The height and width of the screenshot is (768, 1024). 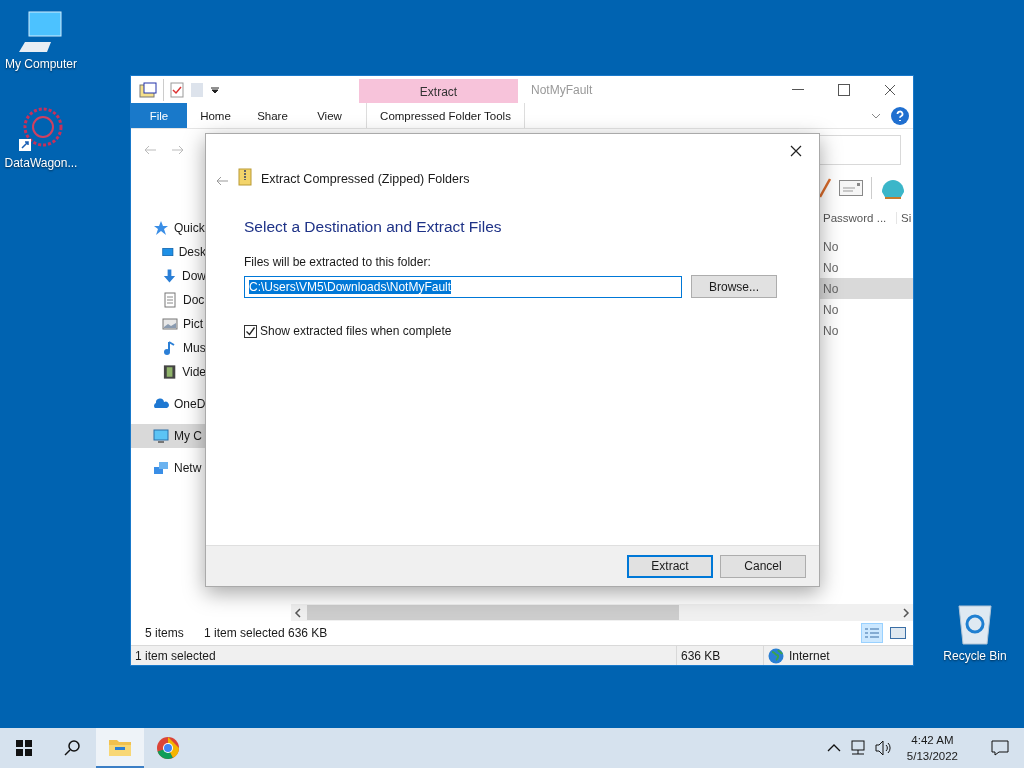 What do you see at coordinates (763, 566) in the screenshot?
I see `dialog-button: Cancel` at bounding box center [763, 566].